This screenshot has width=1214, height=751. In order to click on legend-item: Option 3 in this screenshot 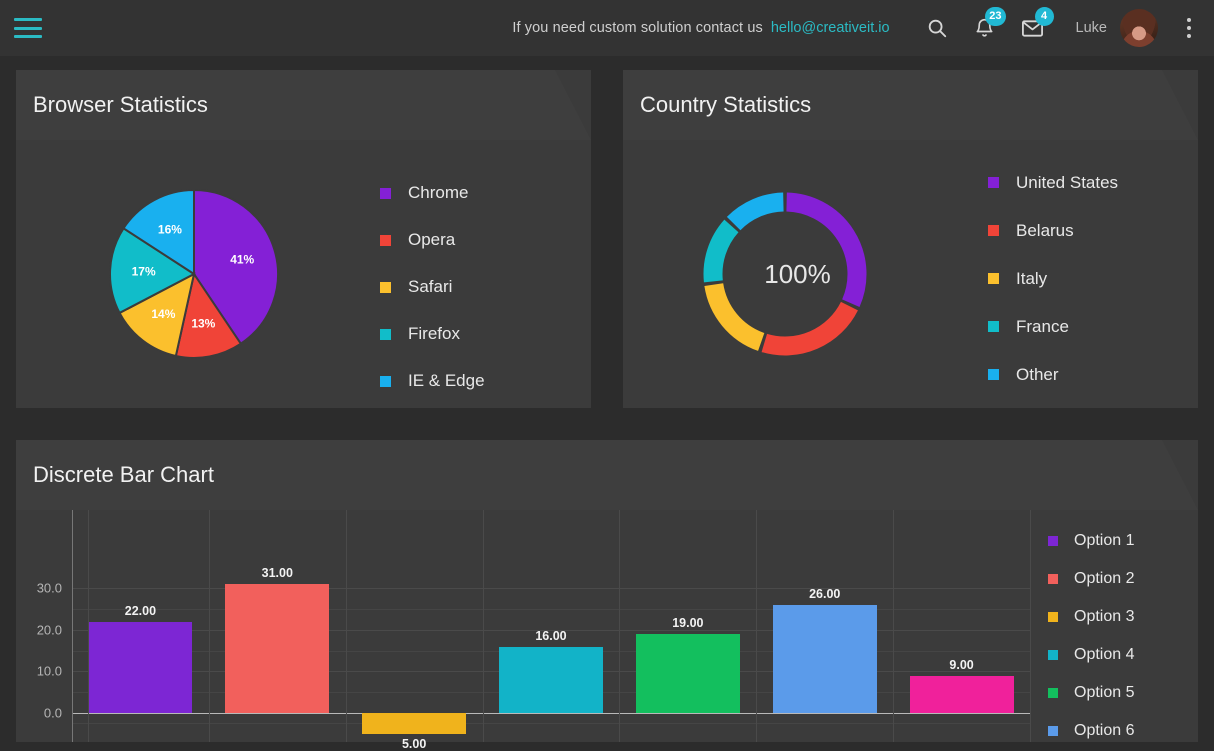, I will do `click(1091, 617)`.